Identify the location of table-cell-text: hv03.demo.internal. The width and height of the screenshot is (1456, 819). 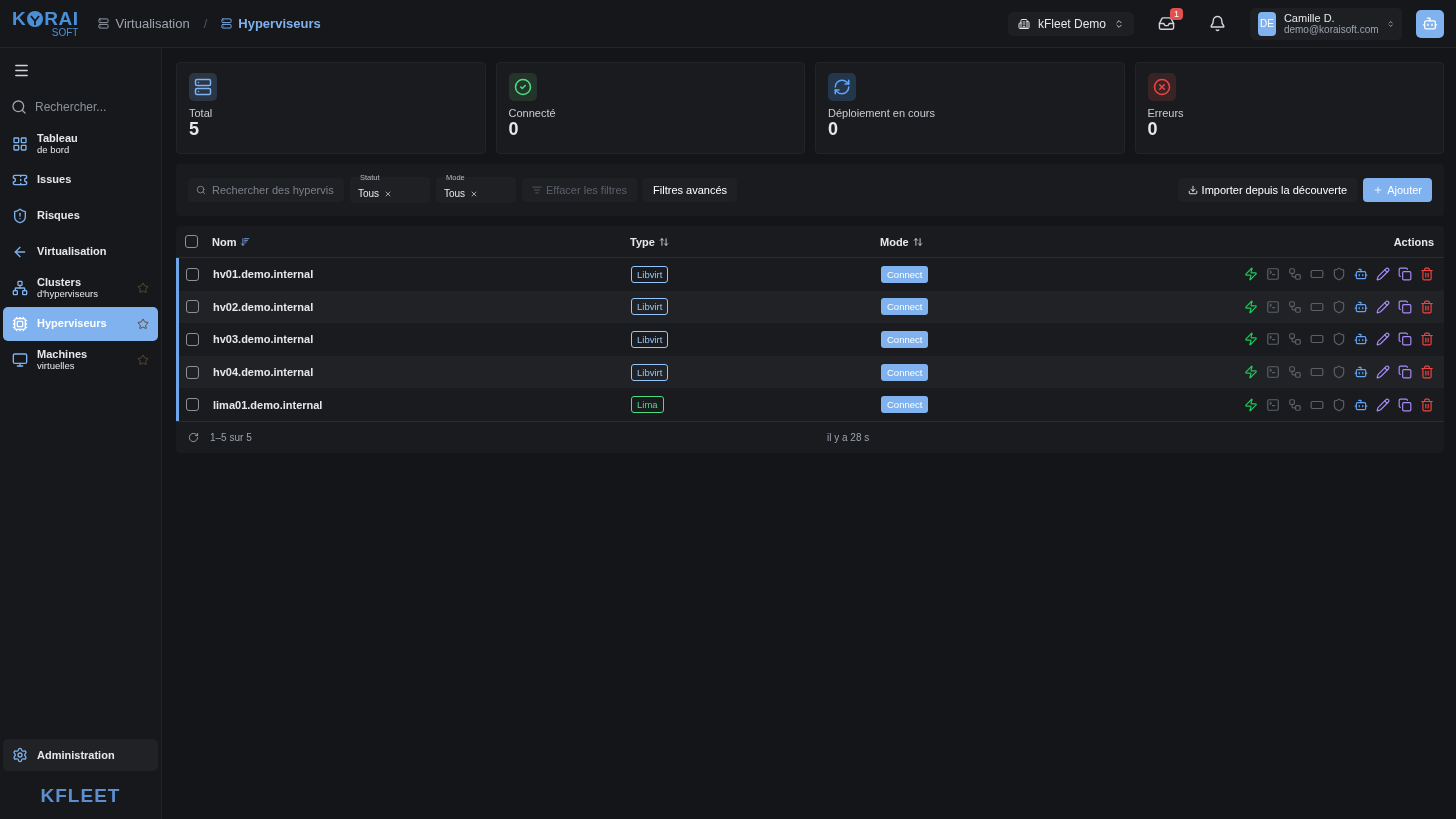
(264, 339).